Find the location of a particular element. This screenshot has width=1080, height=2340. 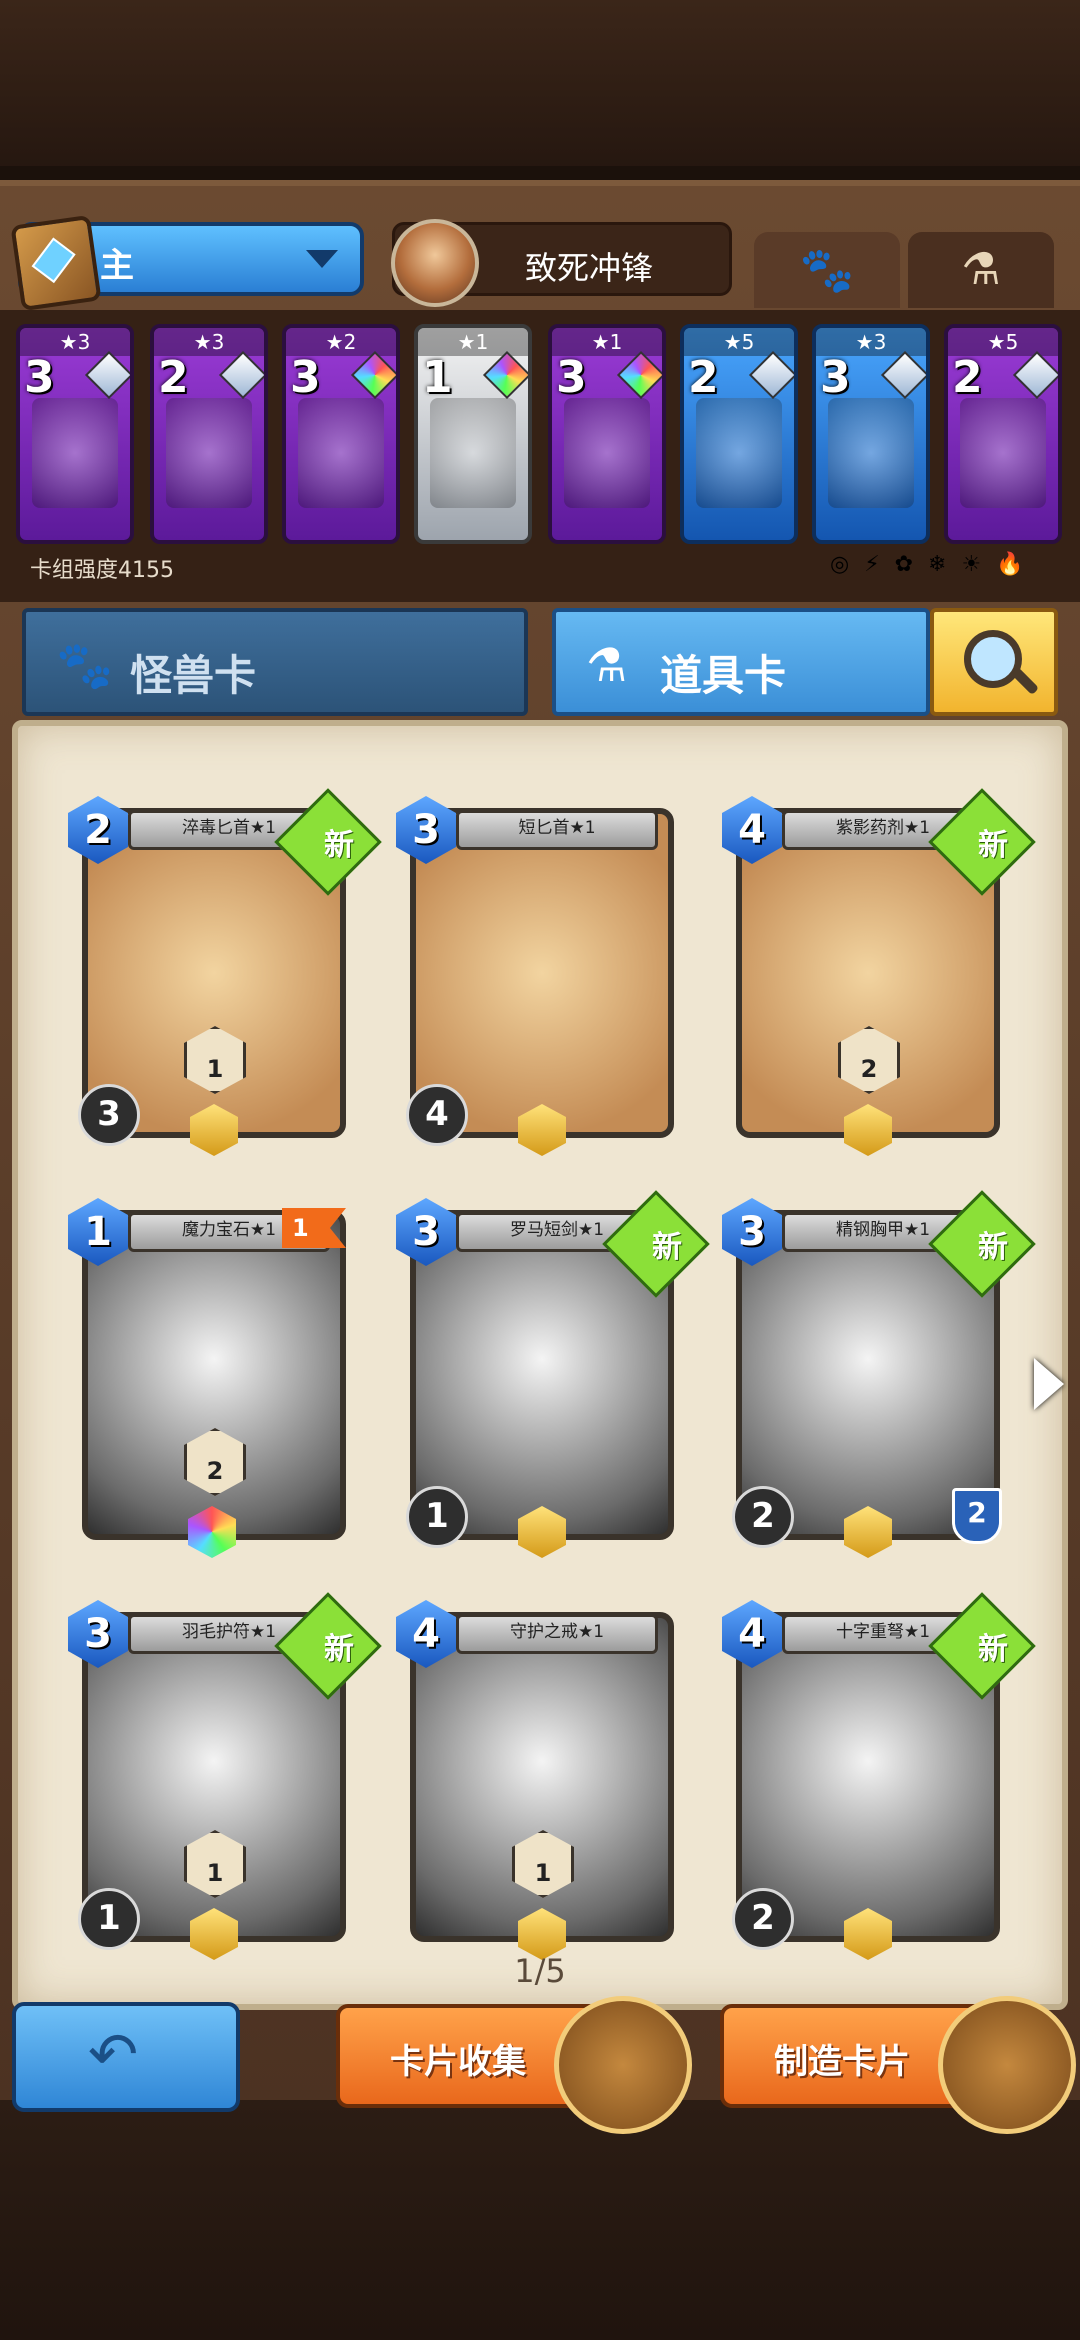

chevron-down-icon is located at coordinates (322, 259).